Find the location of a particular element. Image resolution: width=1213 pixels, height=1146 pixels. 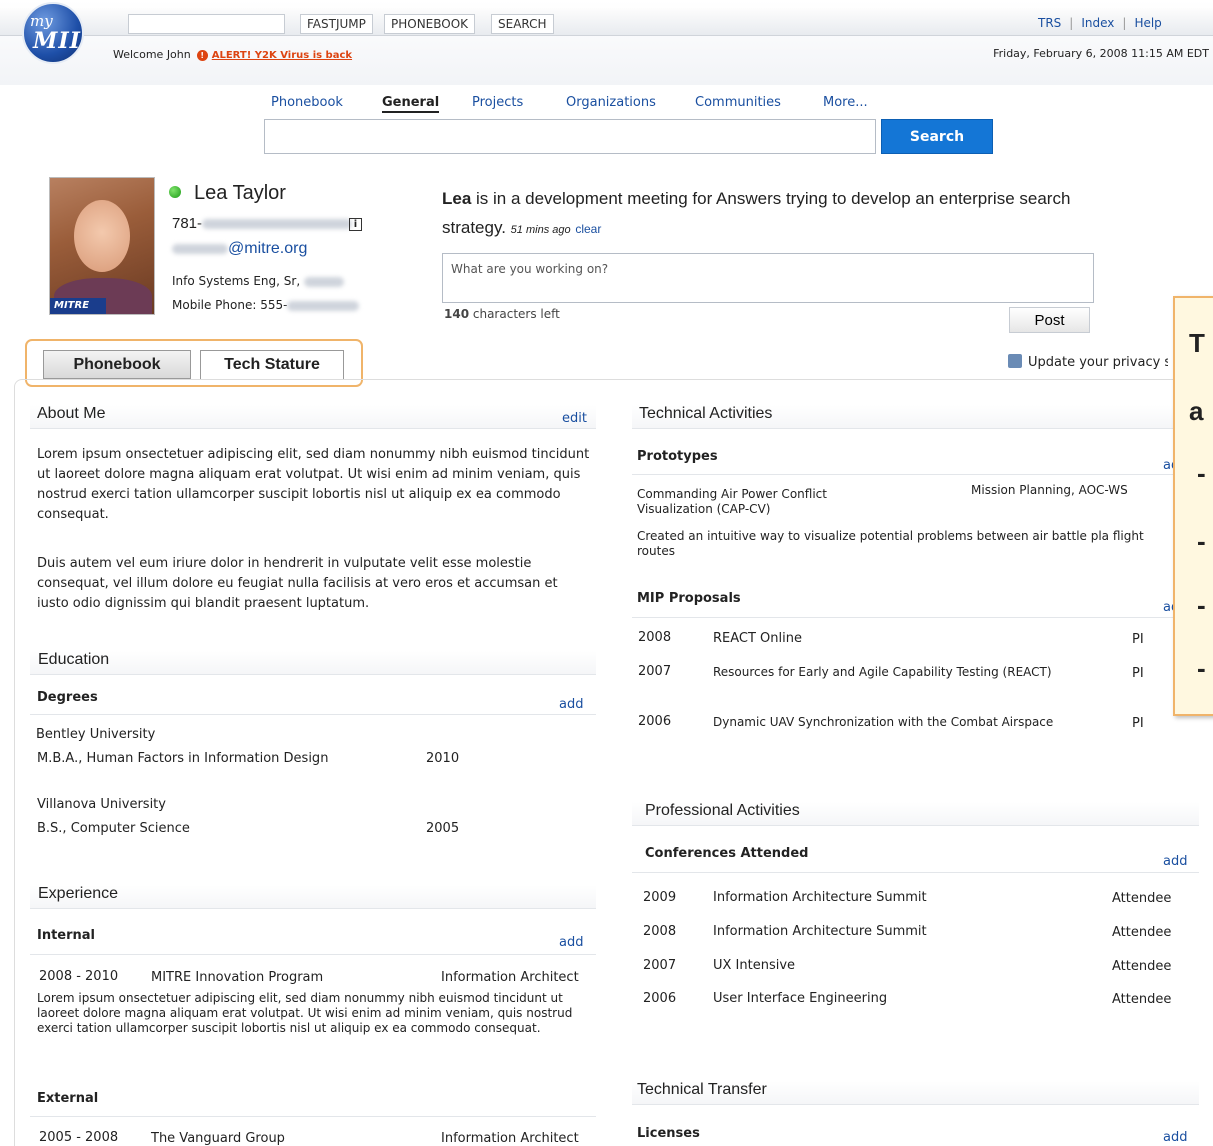

callout-letter-a: a is located at coordinates (1196, 411).